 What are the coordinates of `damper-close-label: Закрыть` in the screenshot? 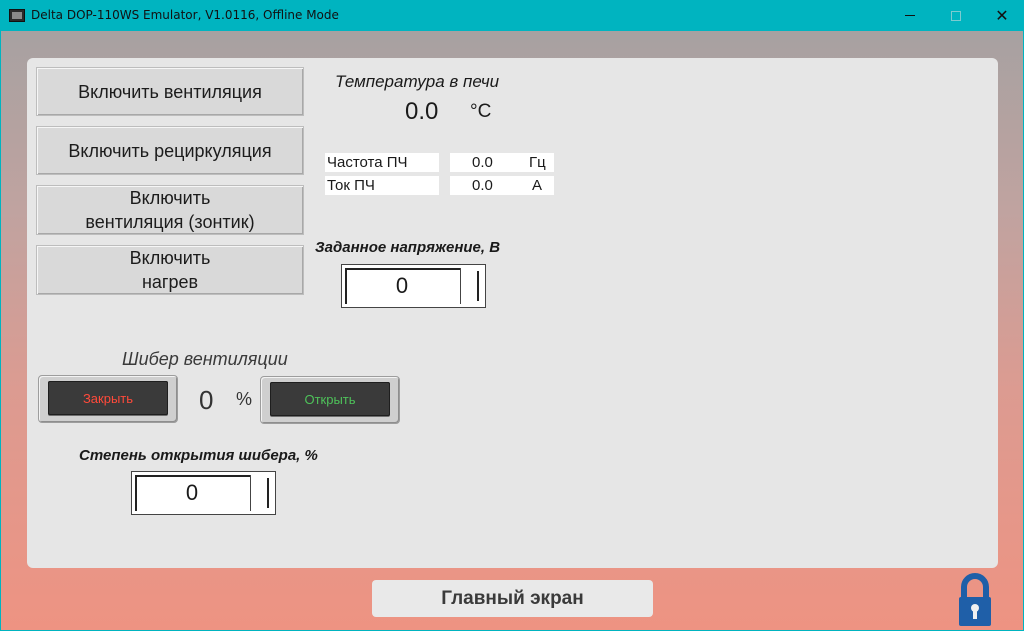 It's located at (108, 398).